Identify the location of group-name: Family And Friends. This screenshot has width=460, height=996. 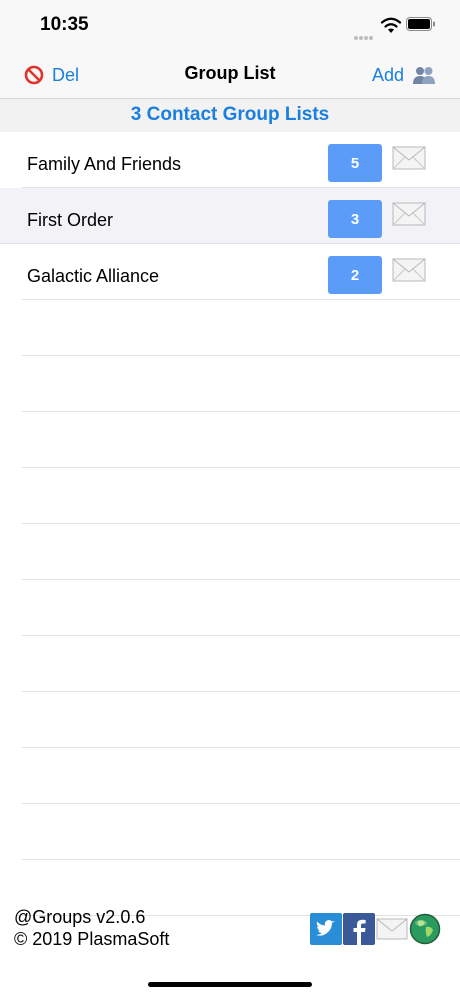
(104, 164).